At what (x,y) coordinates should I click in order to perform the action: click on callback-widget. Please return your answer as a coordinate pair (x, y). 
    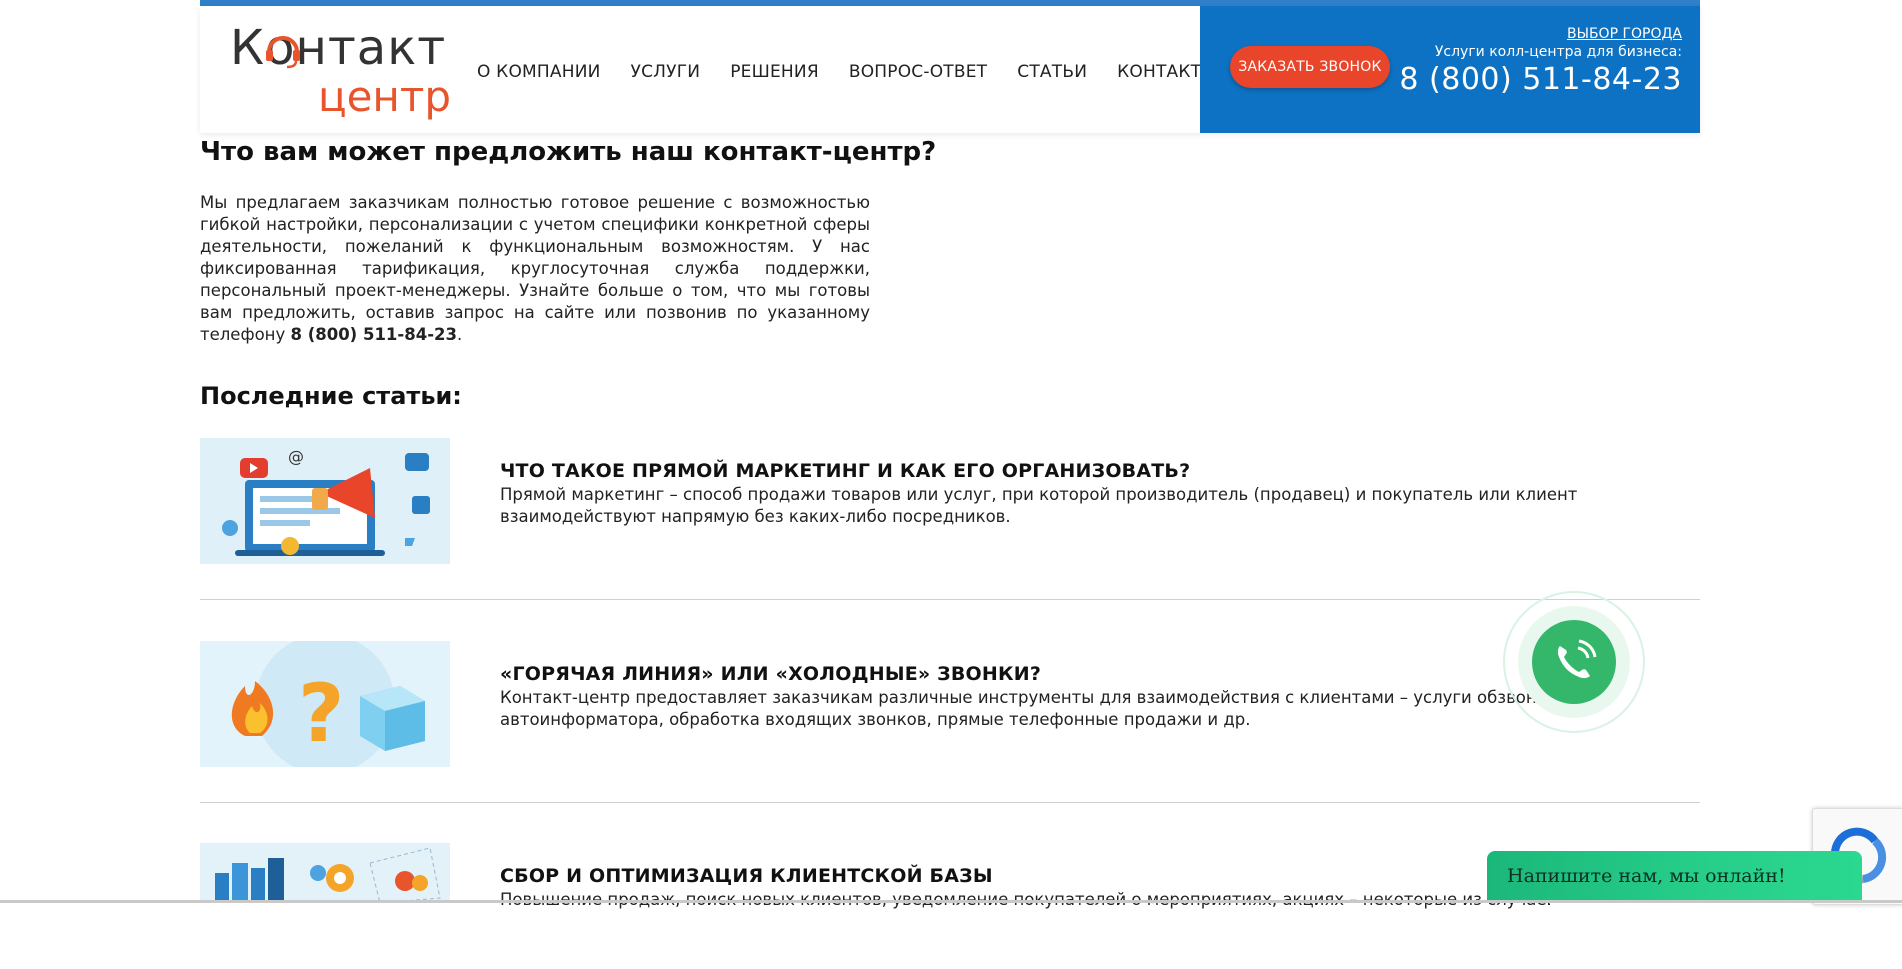
    Looking at the image, I should click on (1574, 662).